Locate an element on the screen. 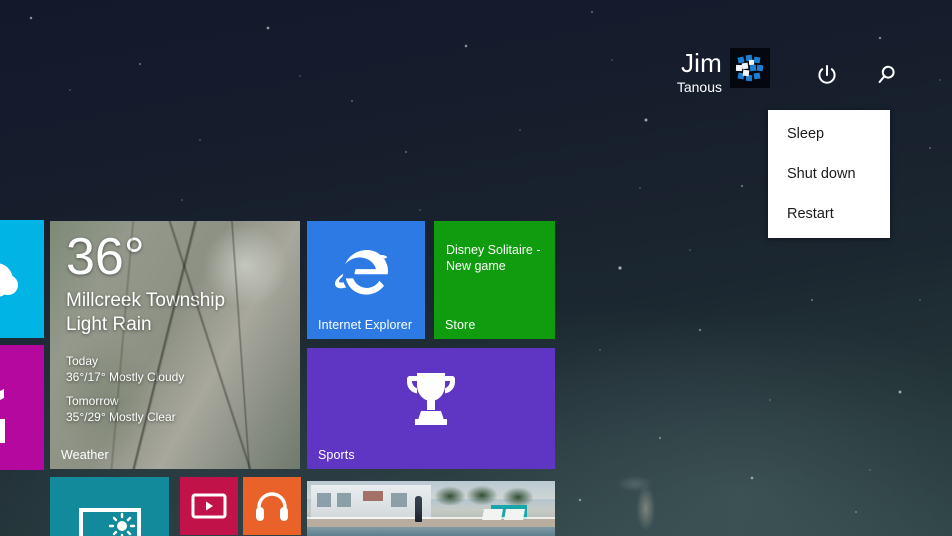 This screenshot has width=952, height=536. headphones-icon is located at coordinates (272, 506).